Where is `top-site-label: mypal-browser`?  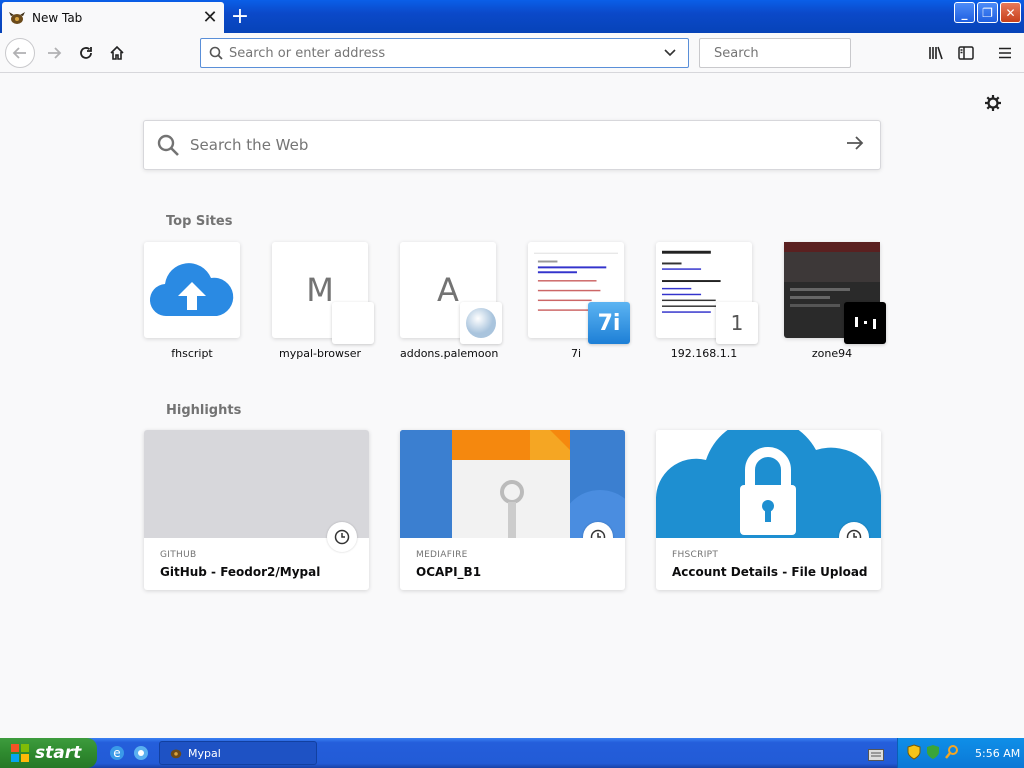
top-site-label: mypal-browser is located at coordinates (320, 353).